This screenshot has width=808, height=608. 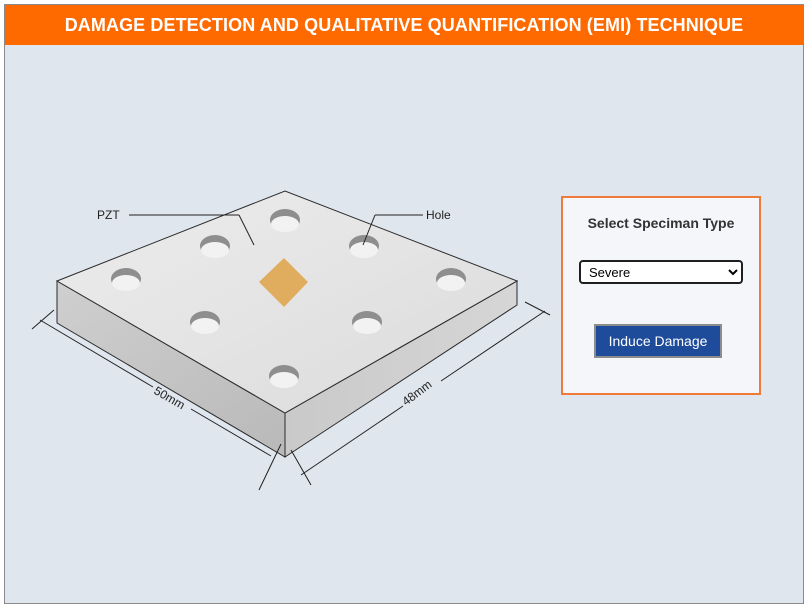 I want to click on hole-label: Hole, so click(x=438, y=215).